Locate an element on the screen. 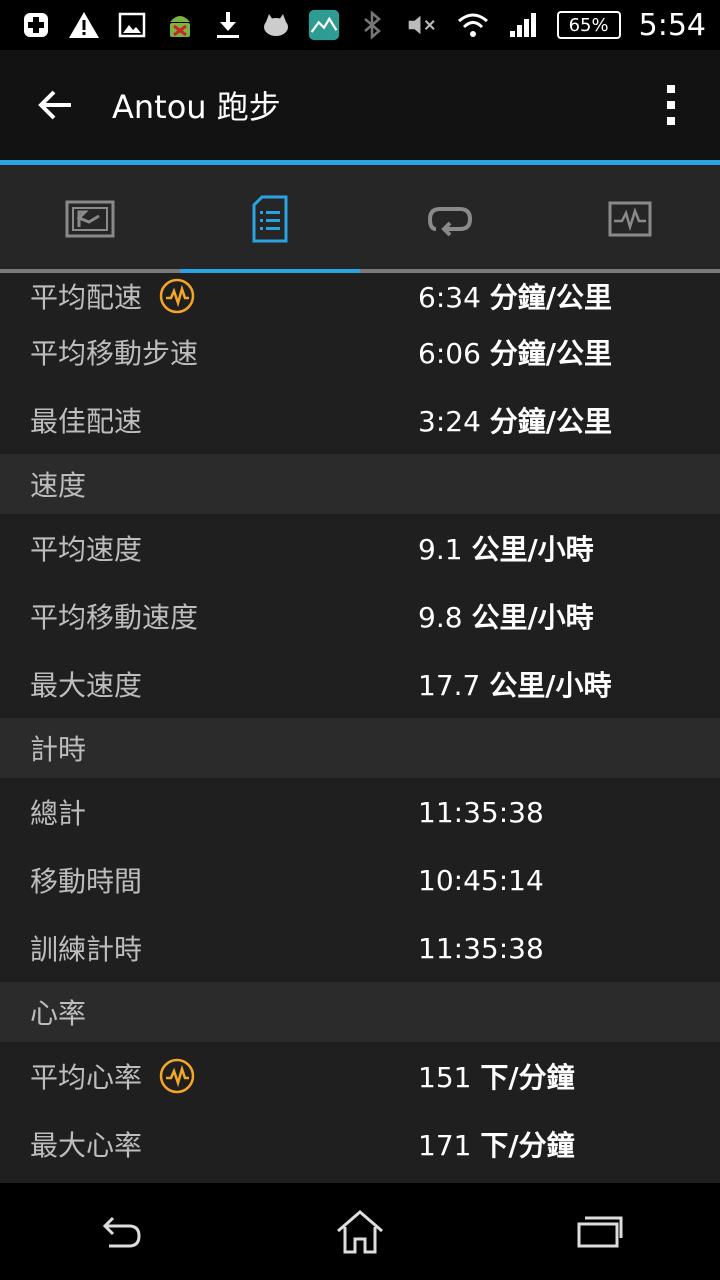  bluetooth-icon is located at coordinates (373, 25).